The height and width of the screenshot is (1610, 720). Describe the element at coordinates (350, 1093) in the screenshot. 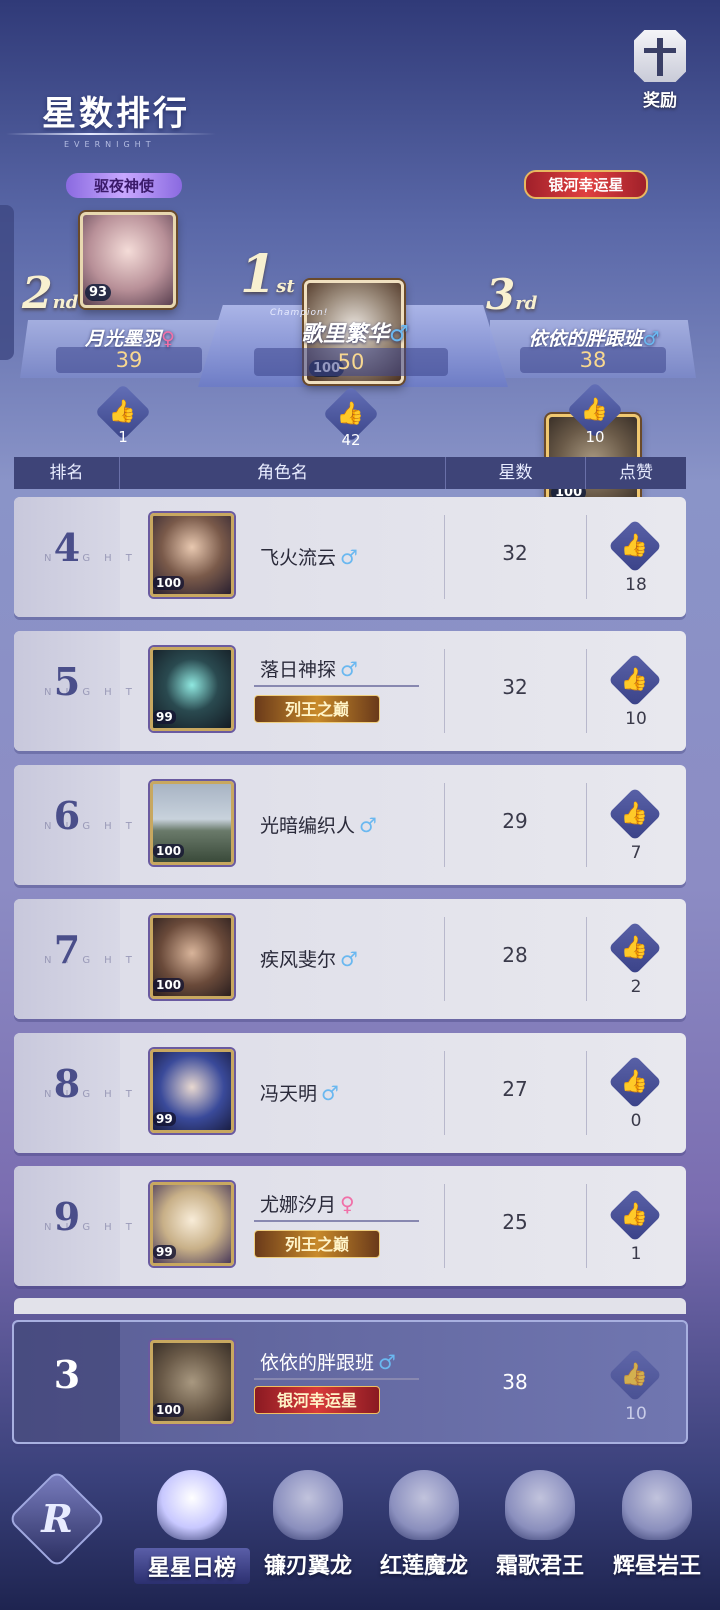

I see `table-row: NIGHT 8 99 冯天明 ♂ 27 👍 0` at that location.